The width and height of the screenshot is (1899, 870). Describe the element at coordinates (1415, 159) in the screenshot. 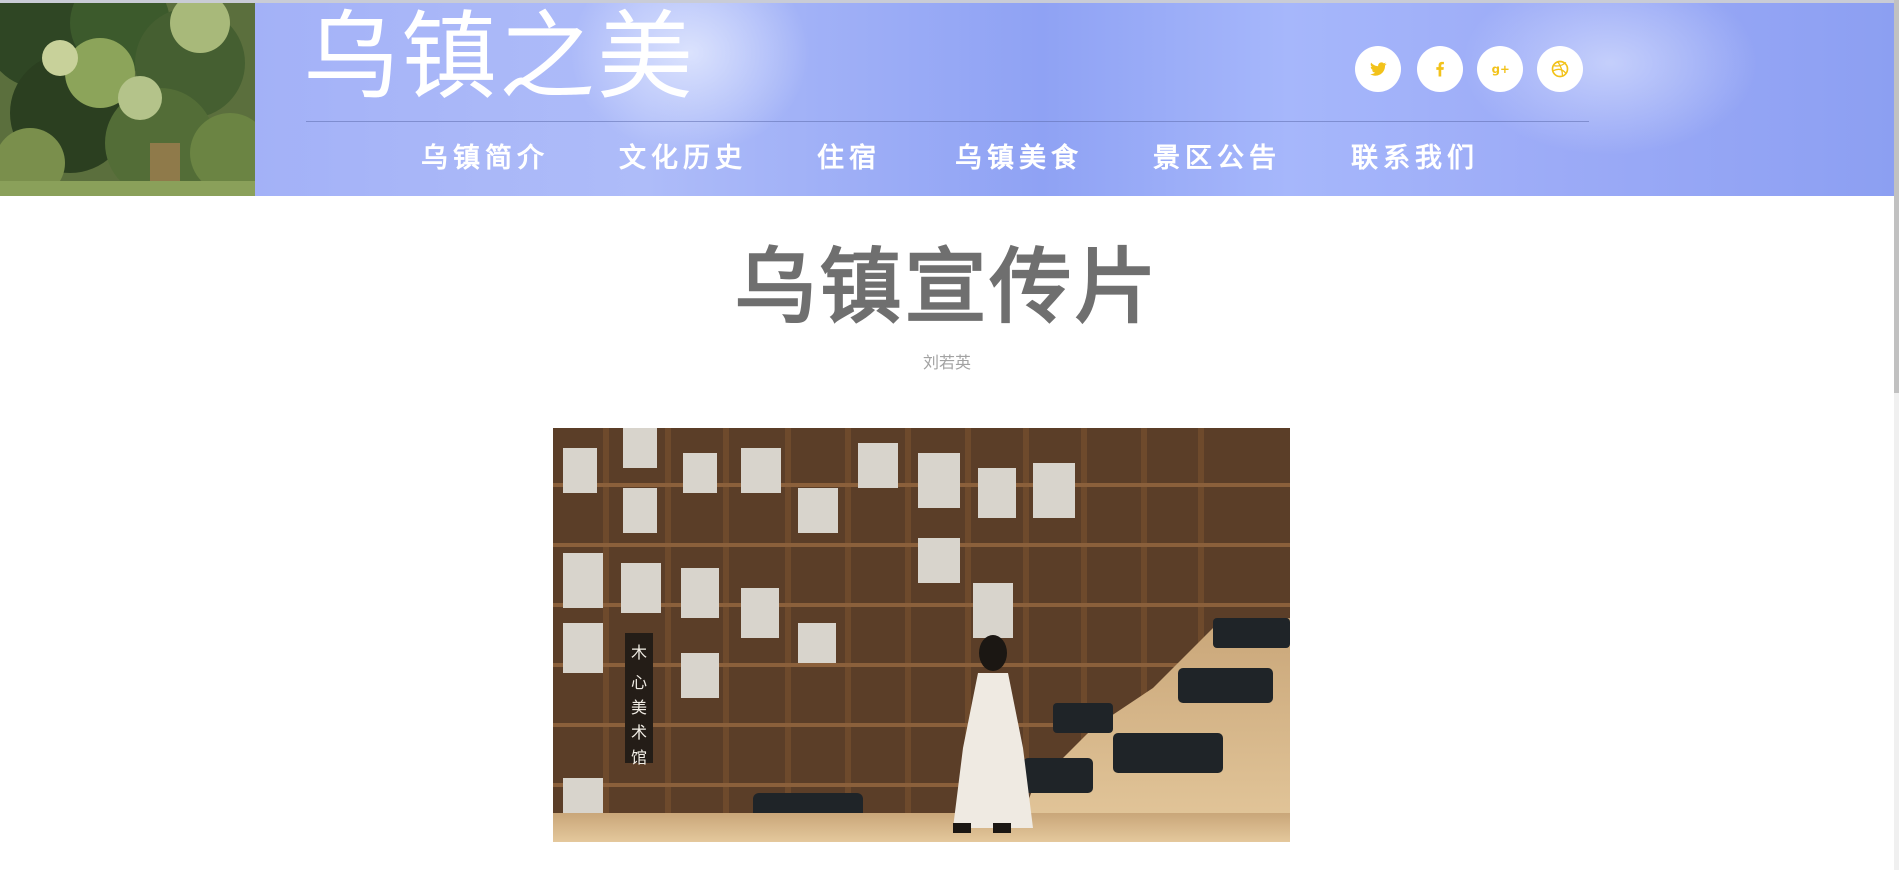

I see `nav-item-contact: 联系我们` at that location.